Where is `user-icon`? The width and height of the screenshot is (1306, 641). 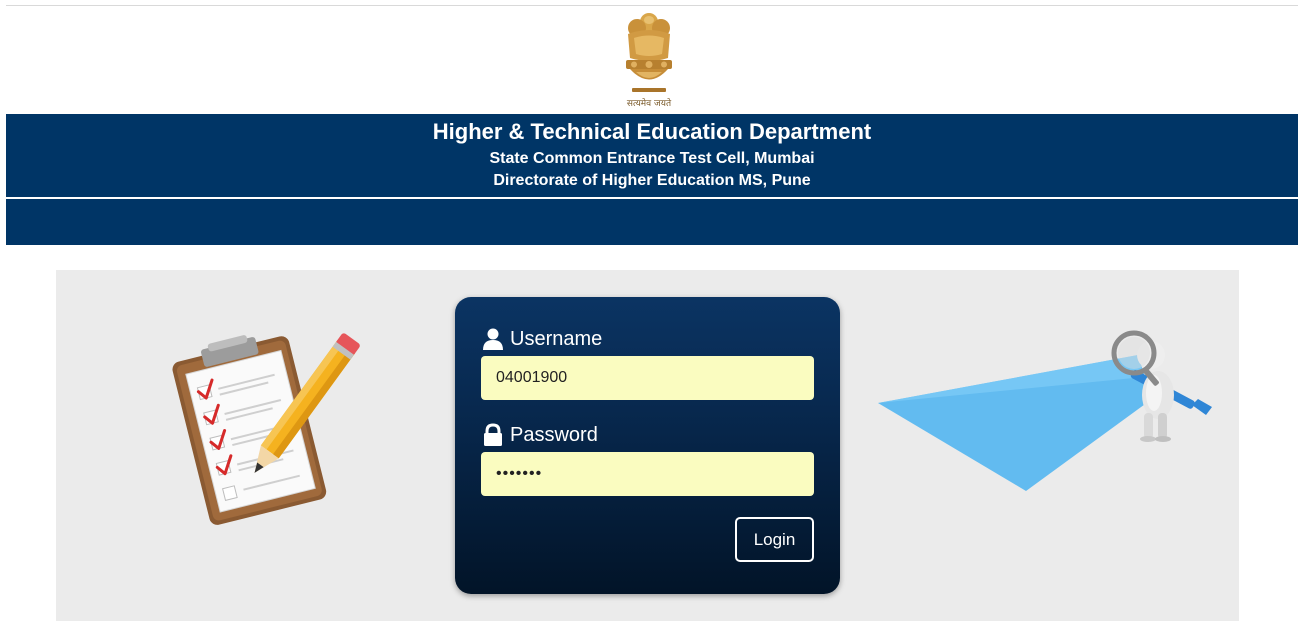
user-icon is located at coordinates (493, 339).